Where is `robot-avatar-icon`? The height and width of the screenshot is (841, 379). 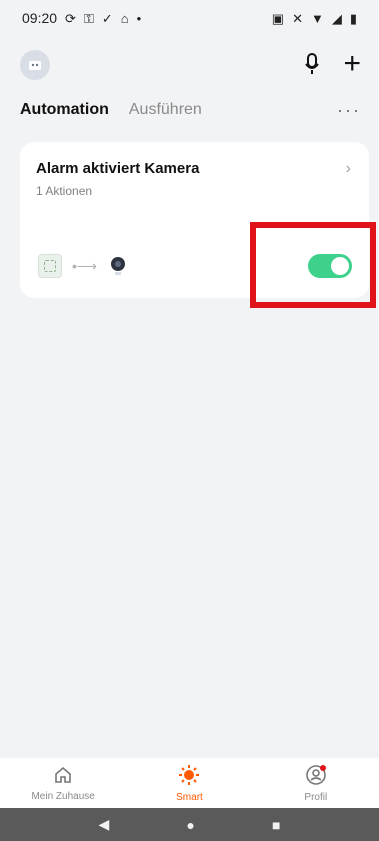
robot-avatar-icon is located at coordinates (35, 65).